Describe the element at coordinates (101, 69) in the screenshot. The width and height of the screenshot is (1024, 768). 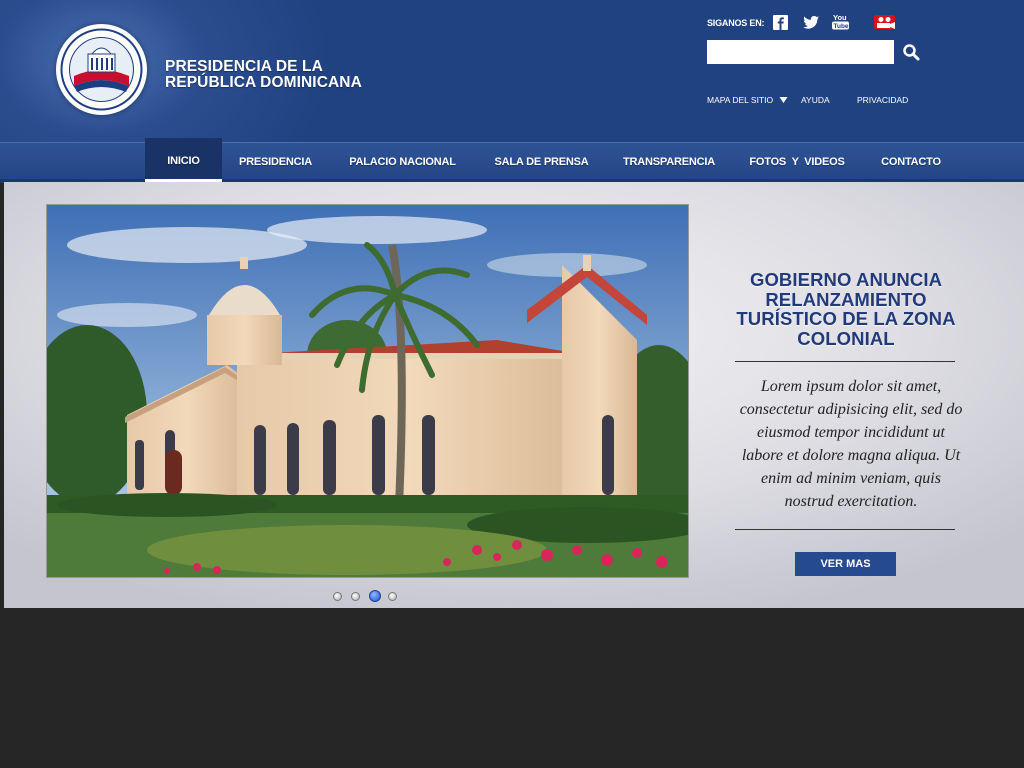
I see `presidential-seal-logo` at that location.